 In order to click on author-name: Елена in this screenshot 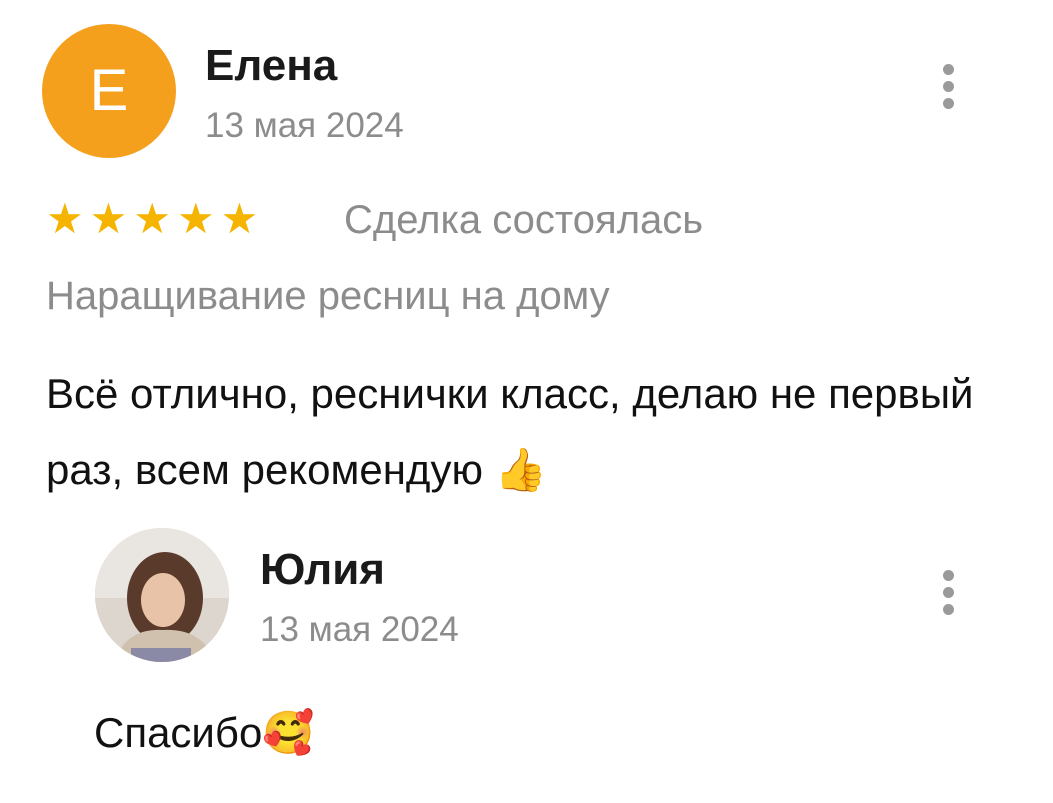, I will do `click(271, 66)`.